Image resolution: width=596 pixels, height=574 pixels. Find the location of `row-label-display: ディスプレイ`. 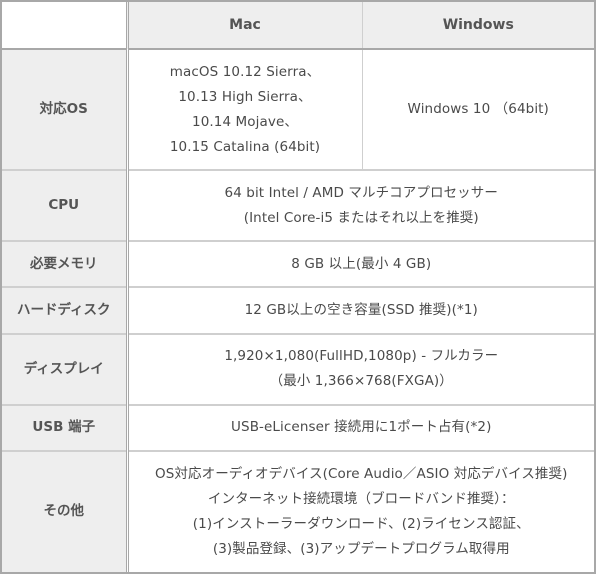

row-label-display: ディスプレイ is located at coordinates (65, 369).